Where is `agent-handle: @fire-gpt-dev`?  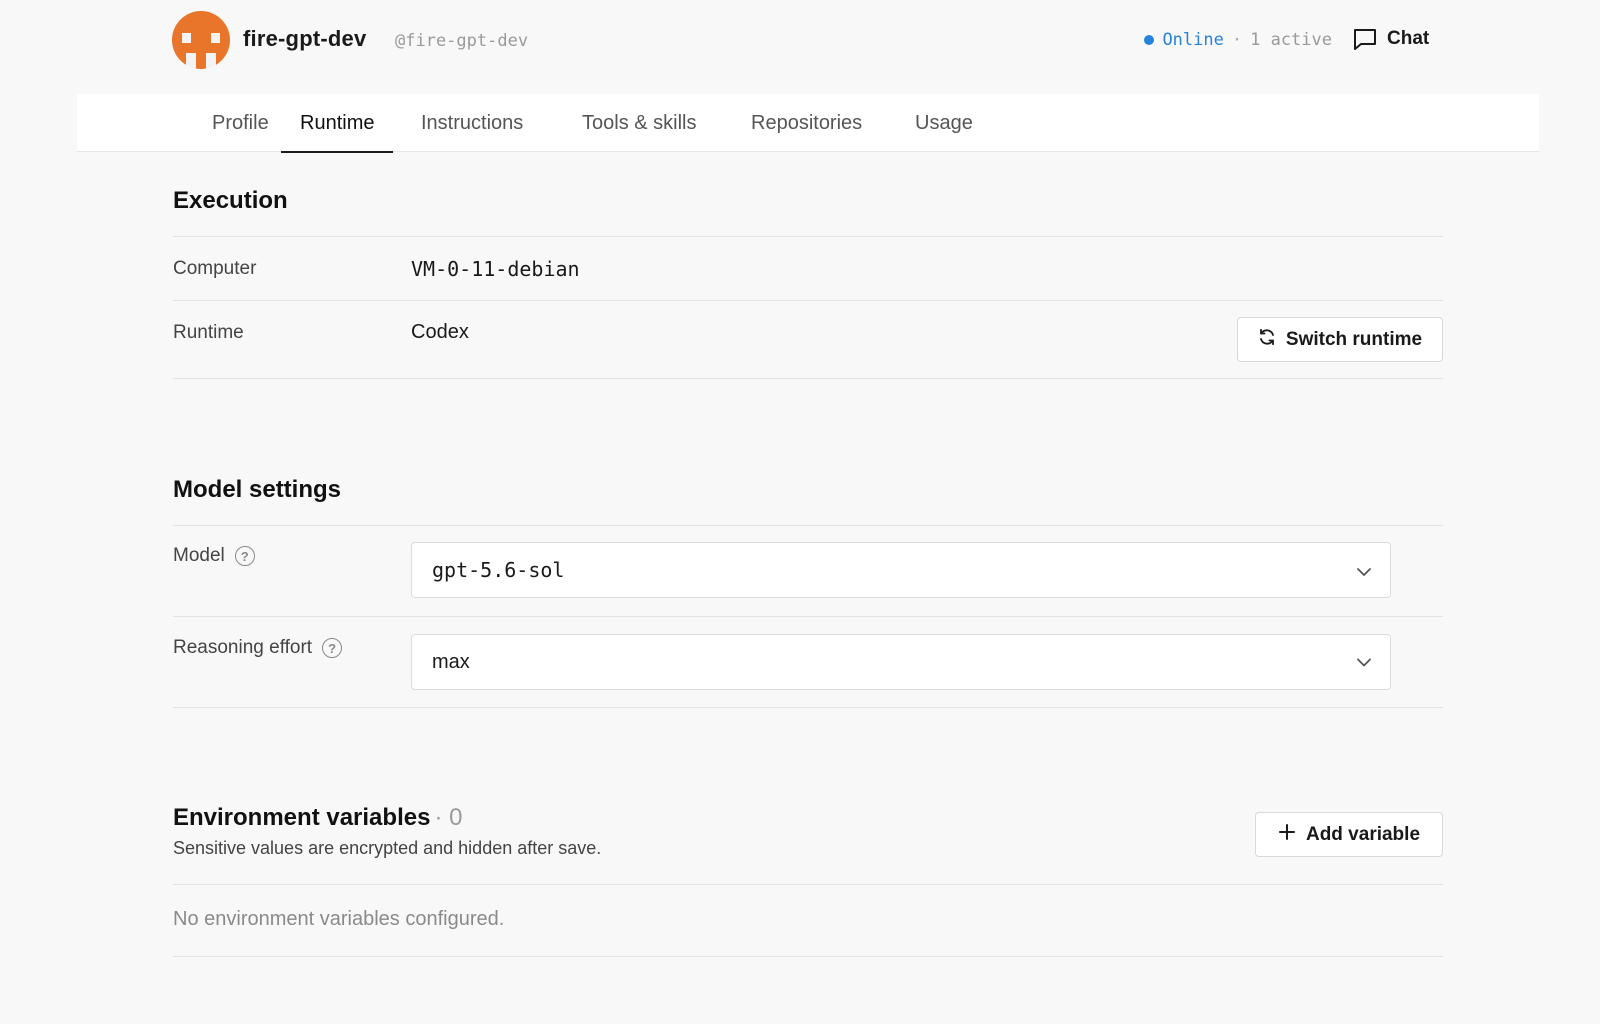
agent-handle: @fire-gpt-dev is located at coordinates (462, 41).